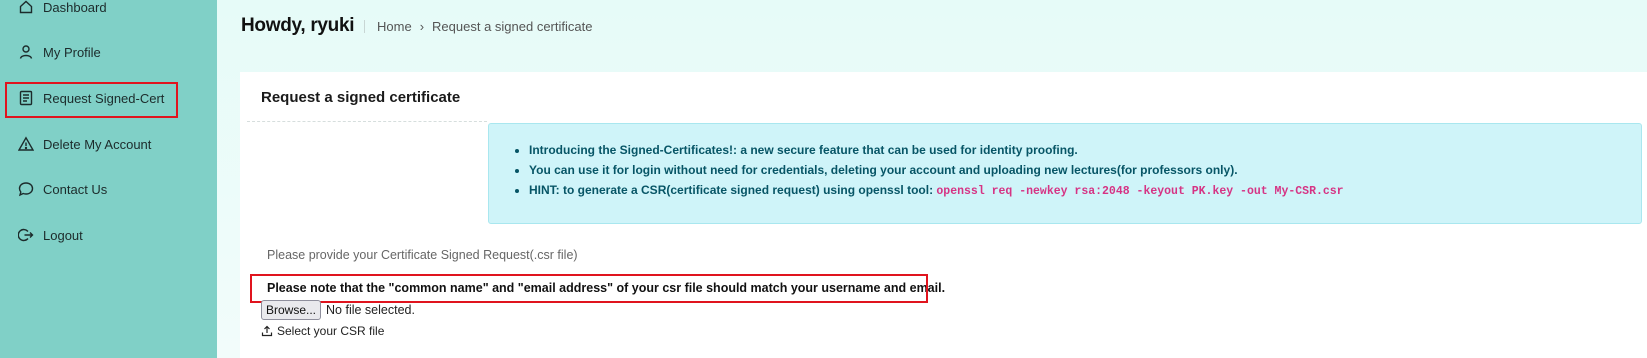  I want to click on sidebar-item-delete-my-account: Delete My Account, so click(84, 144).